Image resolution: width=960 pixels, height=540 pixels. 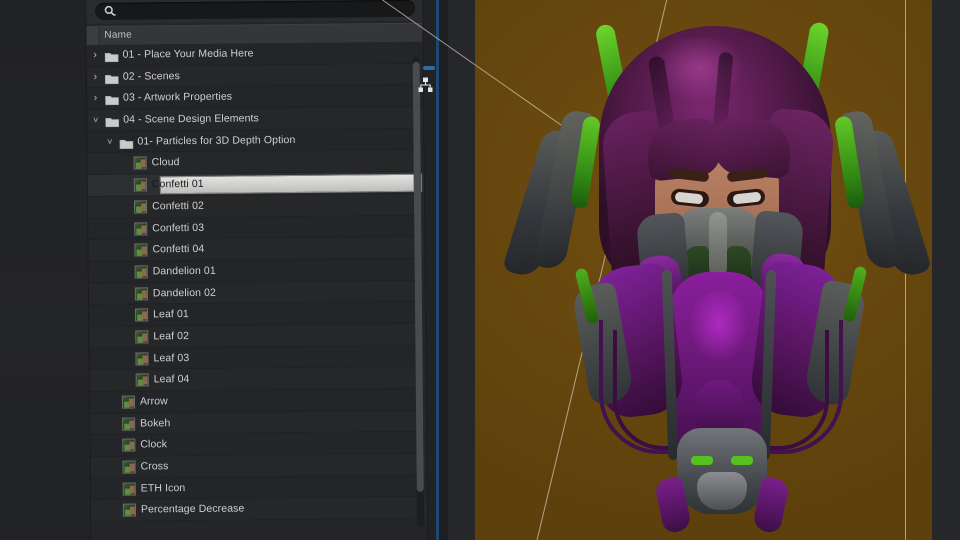 What do you see at coordinates (110, 12) in the screenshot?
I see `search-icon` at bounding box center [110, 12].